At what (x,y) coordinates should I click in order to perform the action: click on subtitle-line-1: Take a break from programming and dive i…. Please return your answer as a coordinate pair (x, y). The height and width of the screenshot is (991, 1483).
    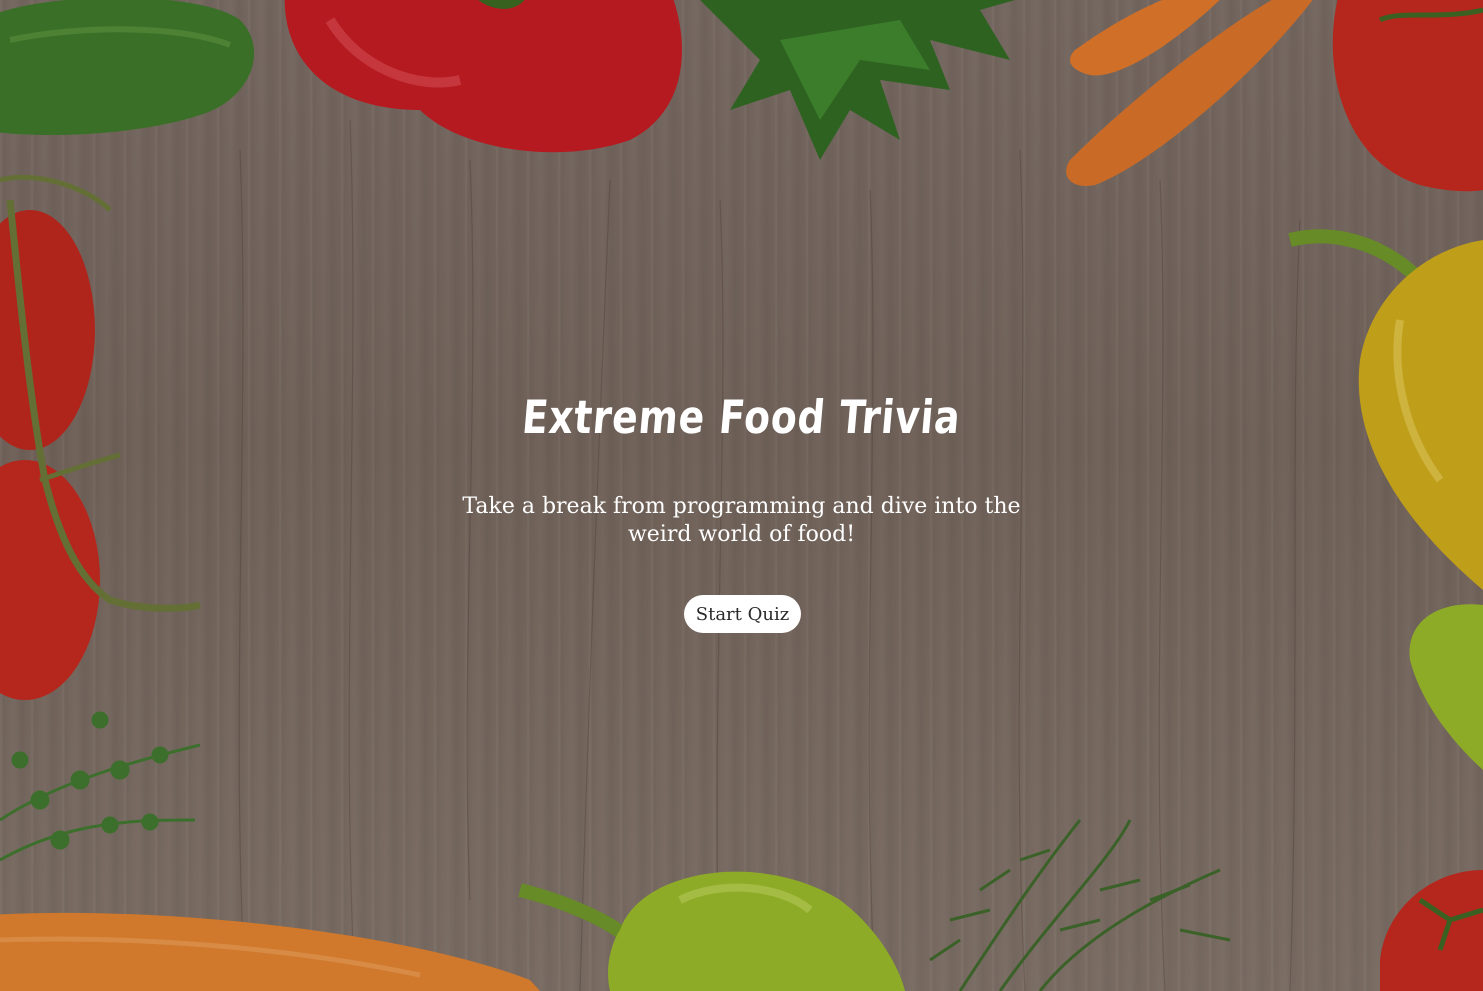
    Looking at the image, I should click on (741, 506).